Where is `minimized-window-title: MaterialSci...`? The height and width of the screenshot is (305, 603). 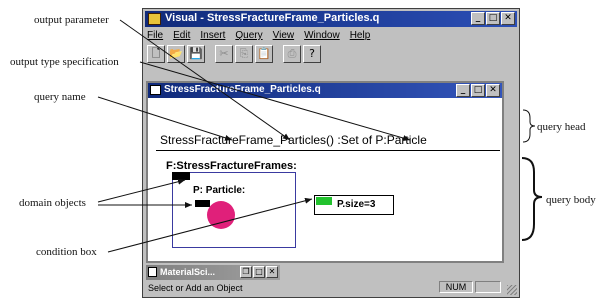 minimized-window-title: MaterialSci... is located at coordinates (188, 272).